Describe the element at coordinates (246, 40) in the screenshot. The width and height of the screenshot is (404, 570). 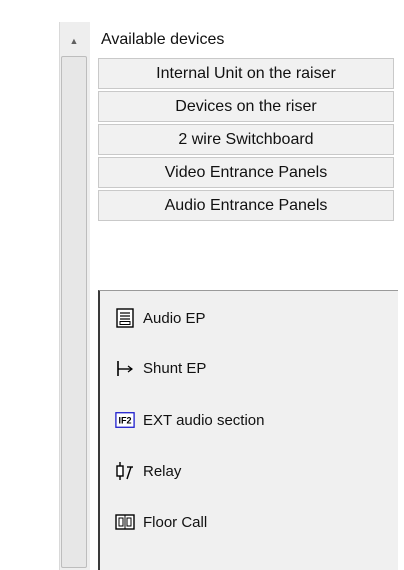
I see `available-devices-header: Available devices` at that location.